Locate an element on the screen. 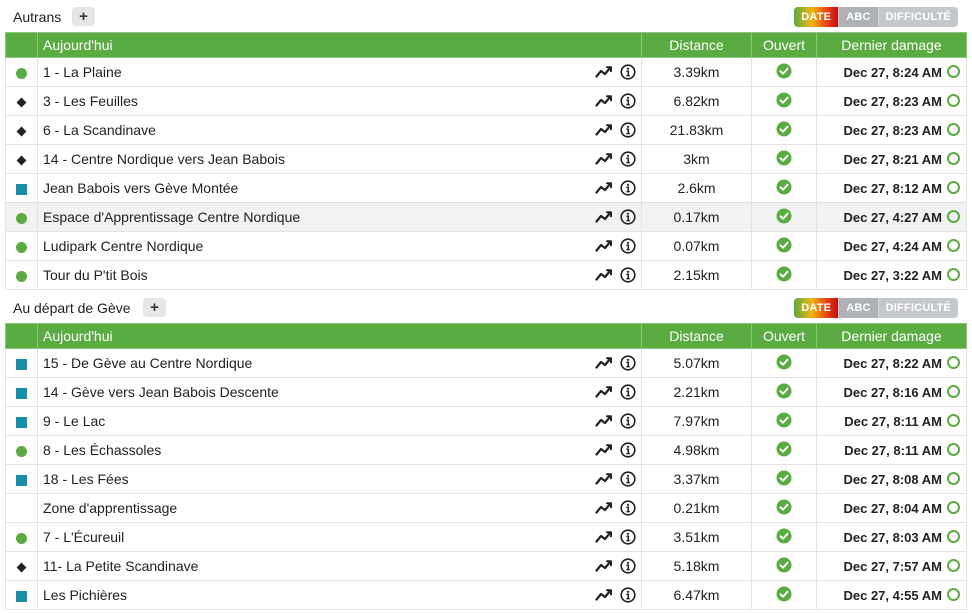 This screenshot has height=613, width=972. table-row: 8 - Les Échassoles 4.98km Dec 27, 8:11 AM is located at coordinates (486, 450).